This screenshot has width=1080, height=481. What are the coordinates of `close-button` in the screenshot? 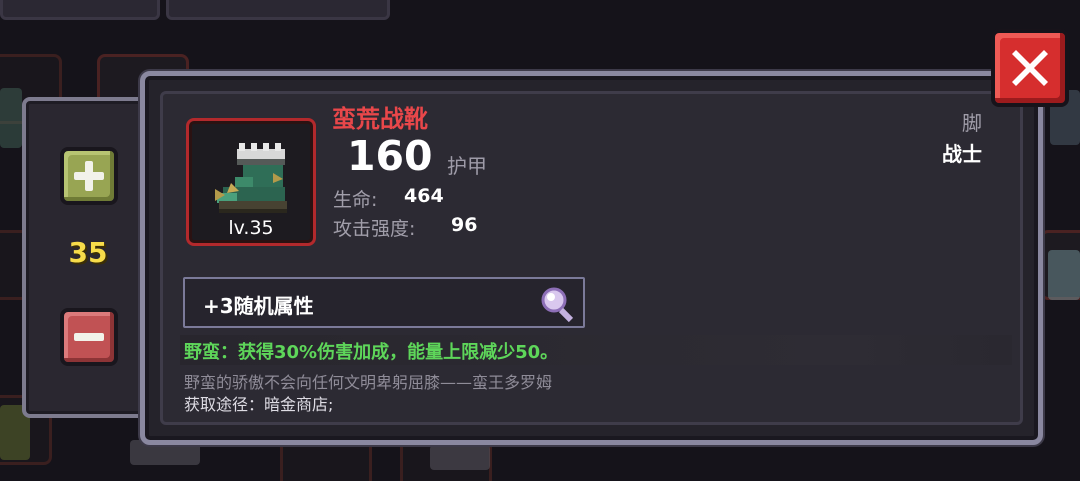 It's located at (1030, 68).